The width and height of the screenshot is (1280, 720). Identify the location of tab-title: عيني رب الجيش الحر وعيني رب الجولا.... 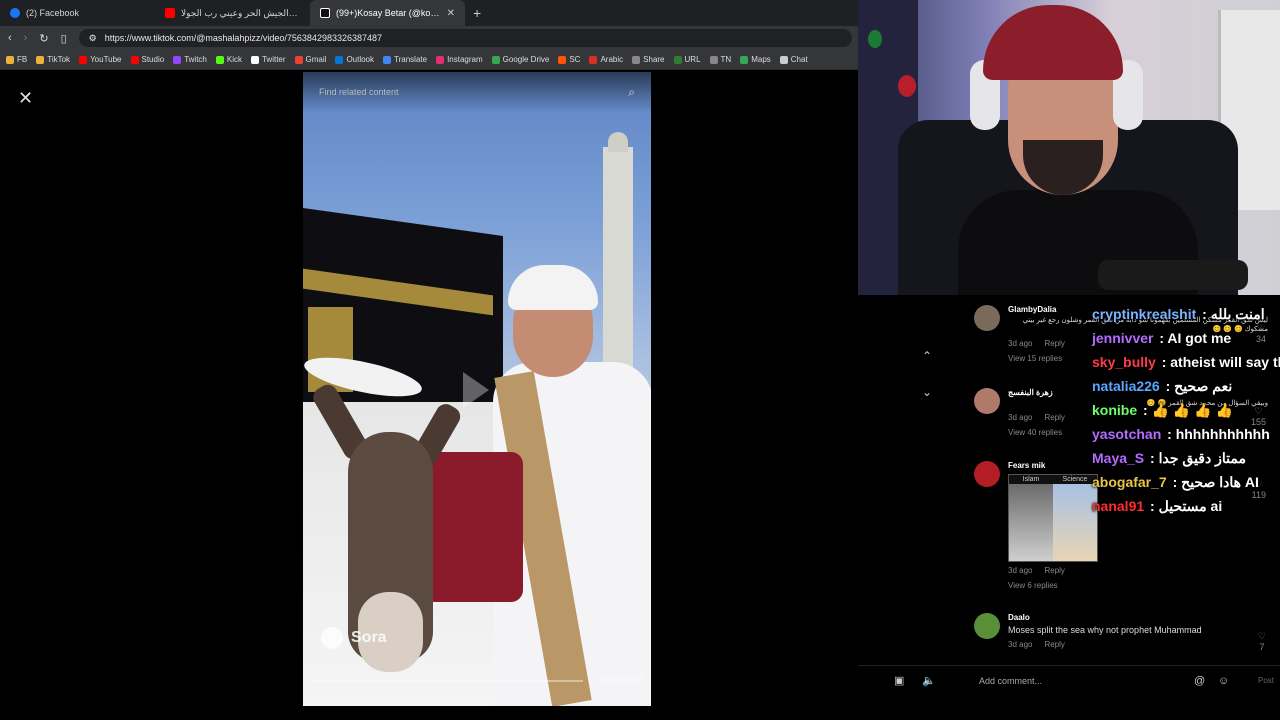
(240, 12).